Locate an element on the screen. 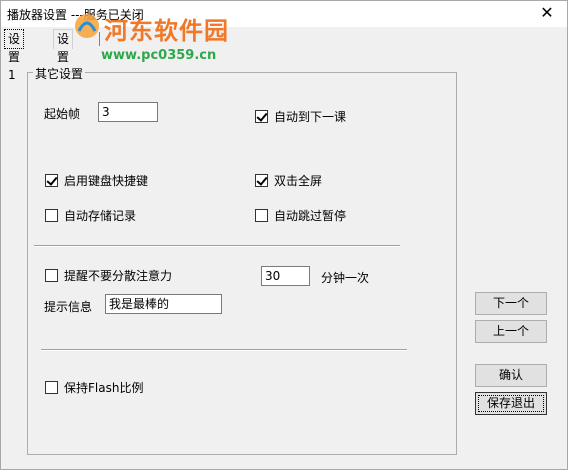 This screenshot has width=568, height=470. watermark-url: www.pc0359.cn is located at coordinates (159, 55).